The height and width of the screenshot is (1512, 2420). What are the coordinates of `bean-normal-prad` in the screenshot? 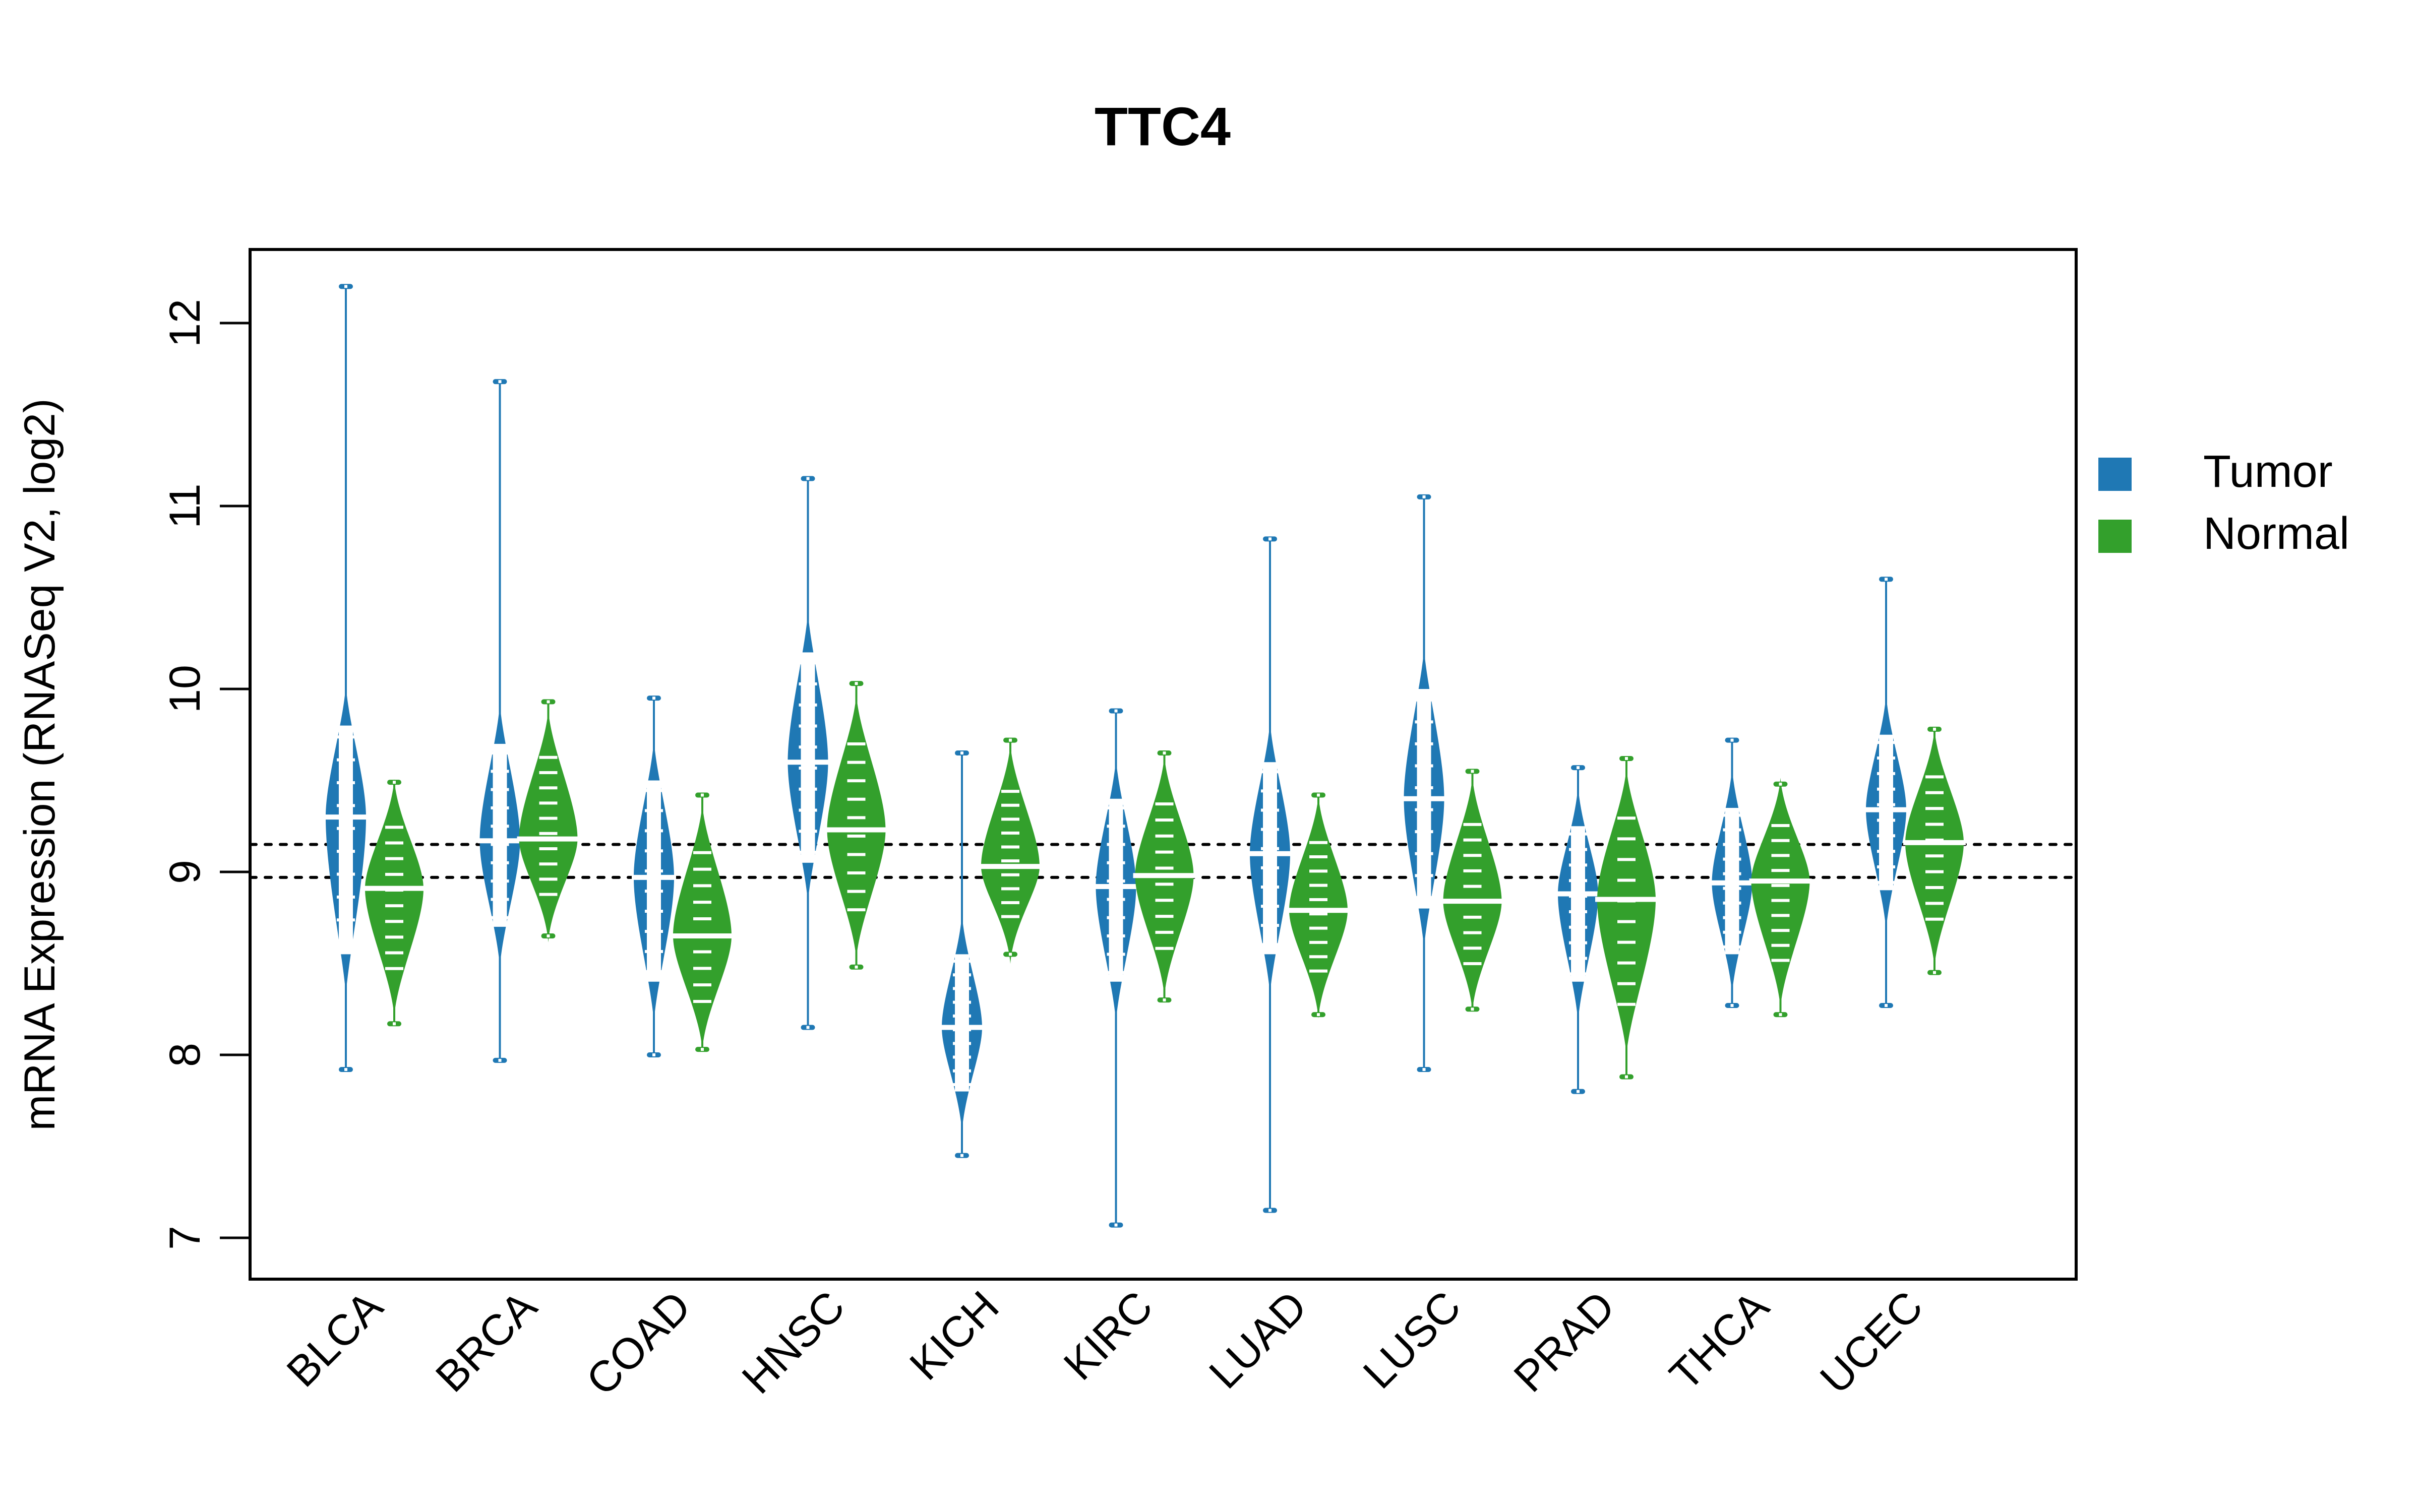 It's located at (1626, 917).